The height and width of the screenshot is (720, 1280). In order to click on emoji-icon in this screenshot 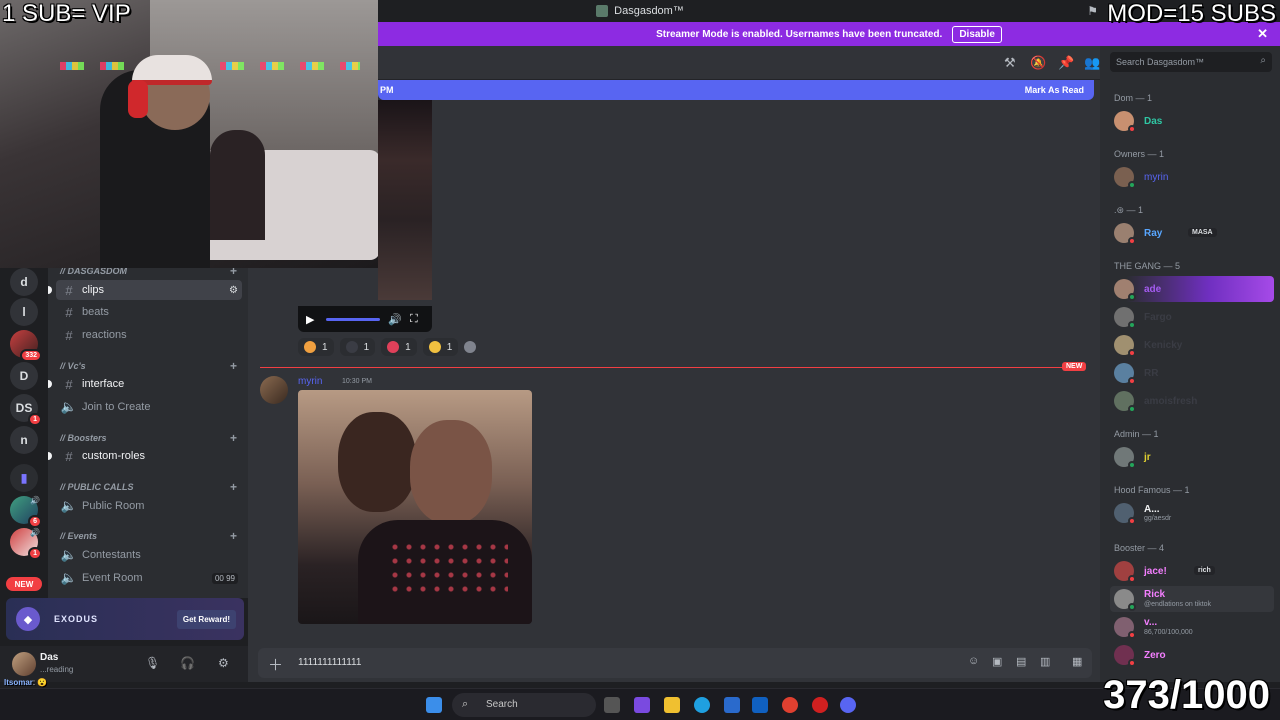, I will do `click(351, 347)`.